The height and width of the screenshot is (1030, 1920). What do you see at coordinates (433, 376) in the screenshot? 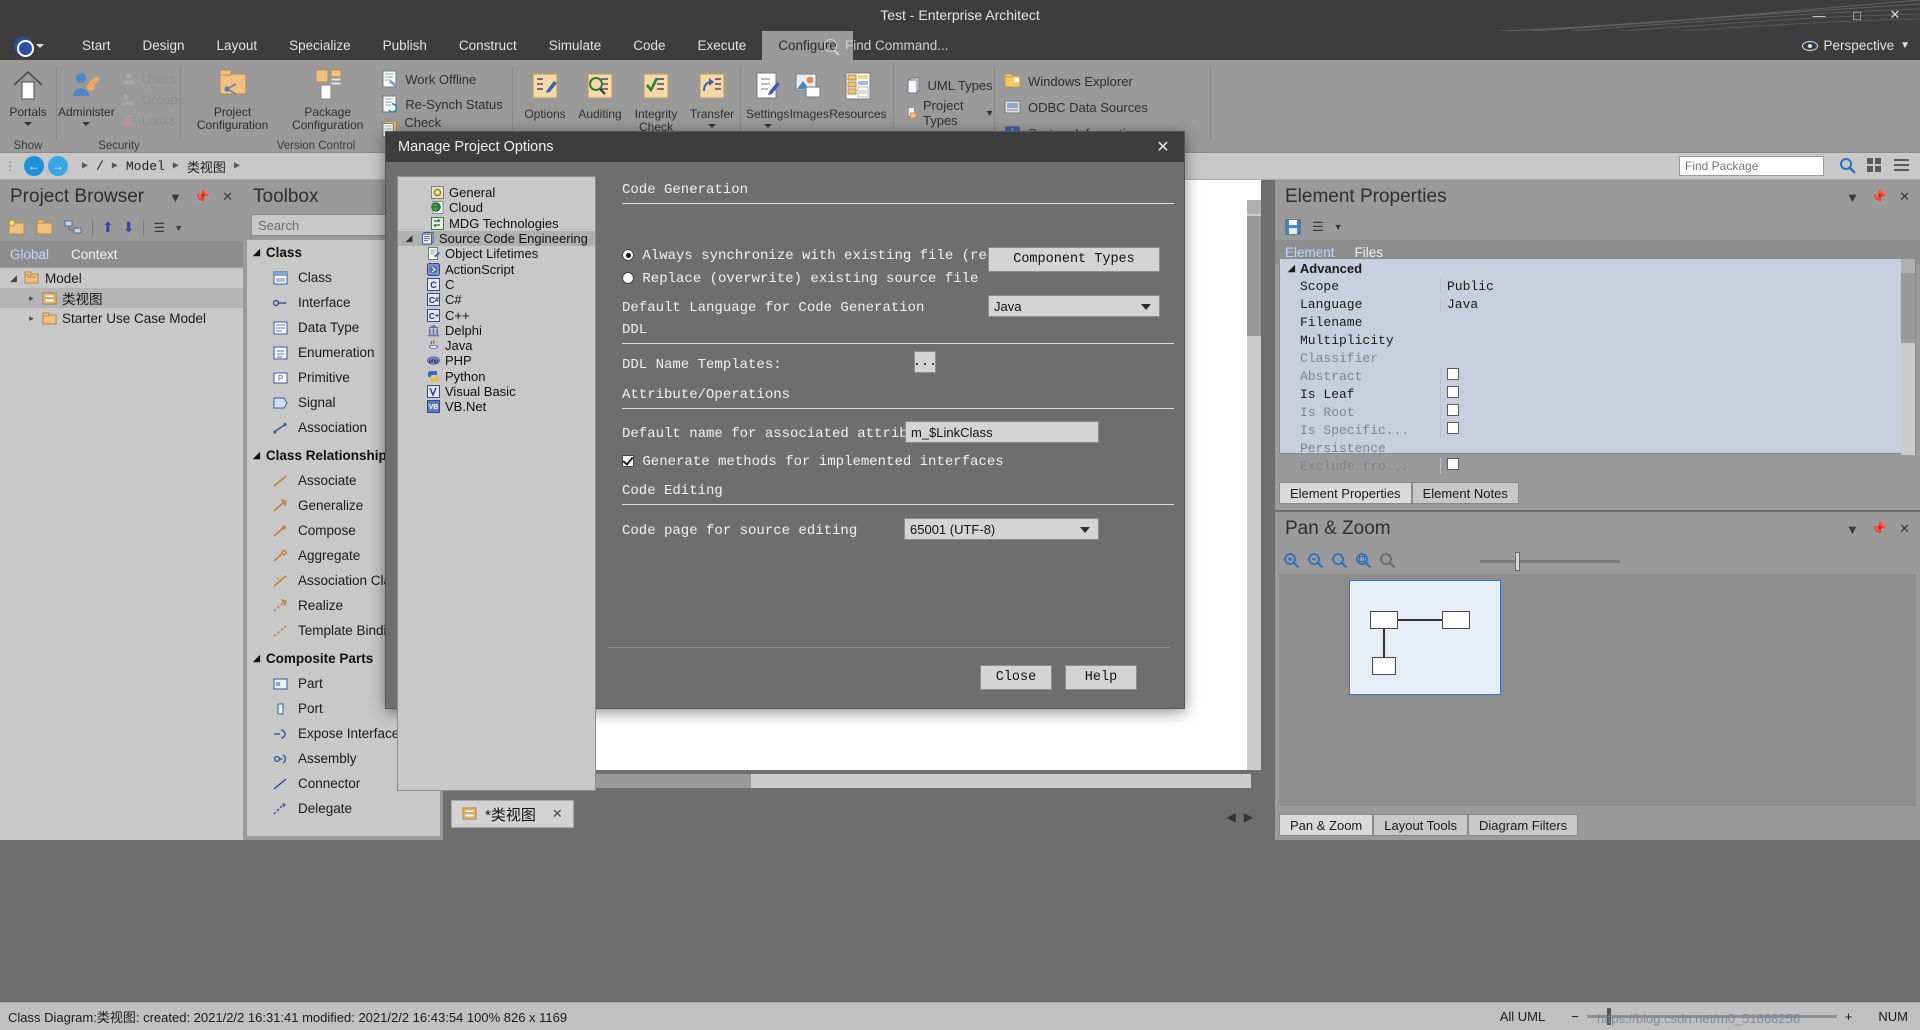
I see `python-icon` at bounding box center [433, 376].